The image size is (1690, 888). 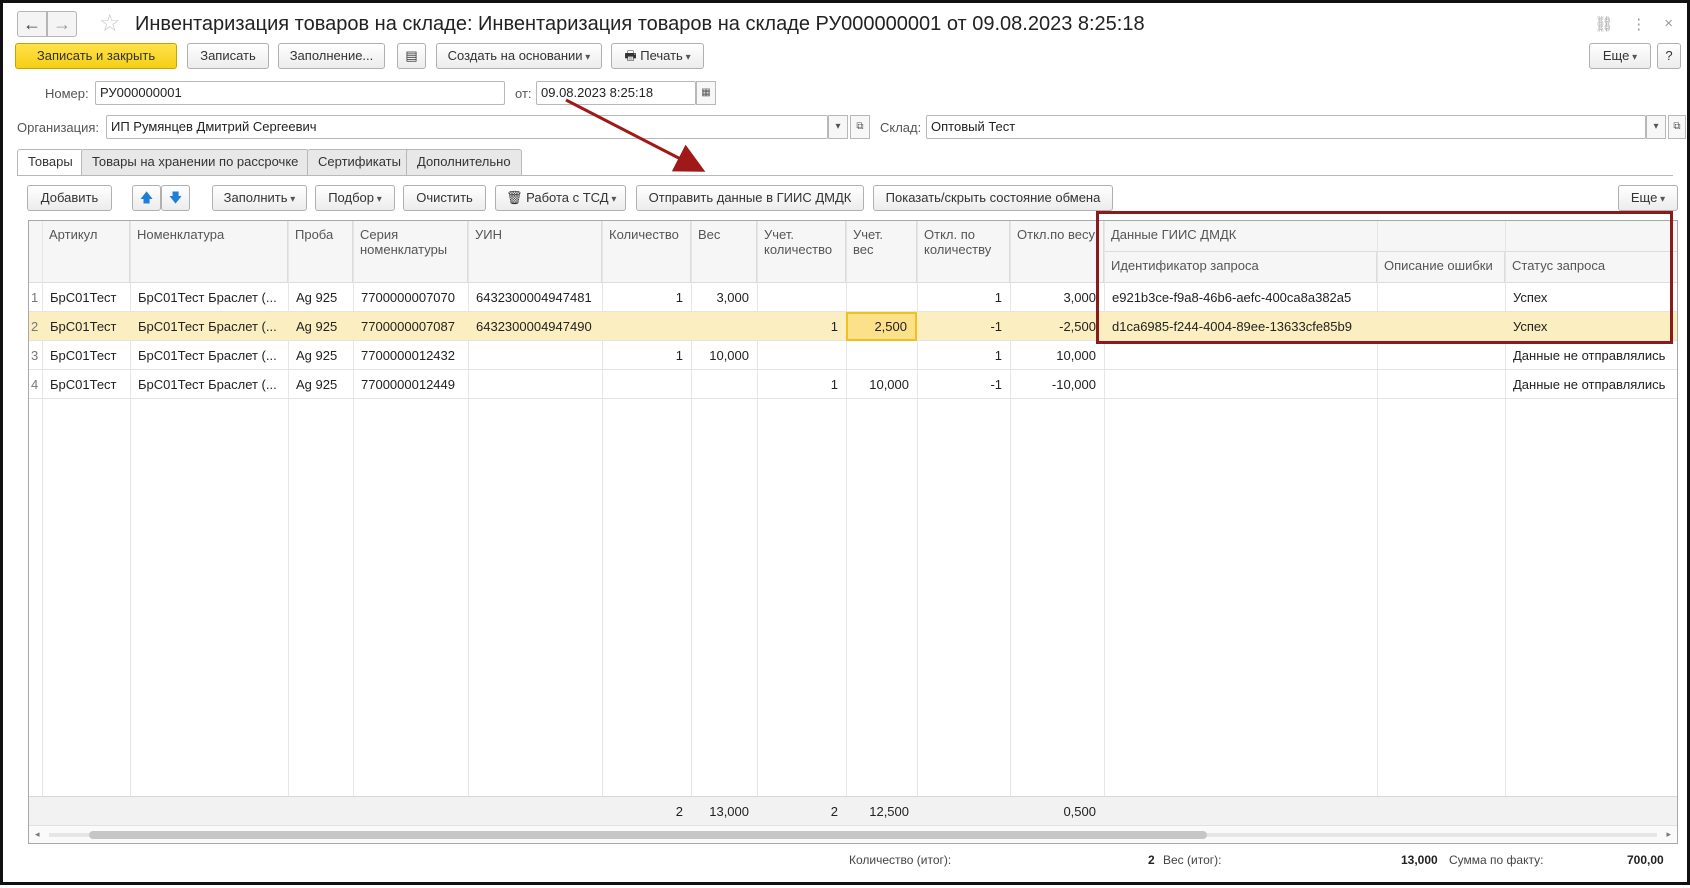 What do you see at coordinates (523, 93) in the screenshot?
I see `date-label: от:` at bounding box center [523, 93].